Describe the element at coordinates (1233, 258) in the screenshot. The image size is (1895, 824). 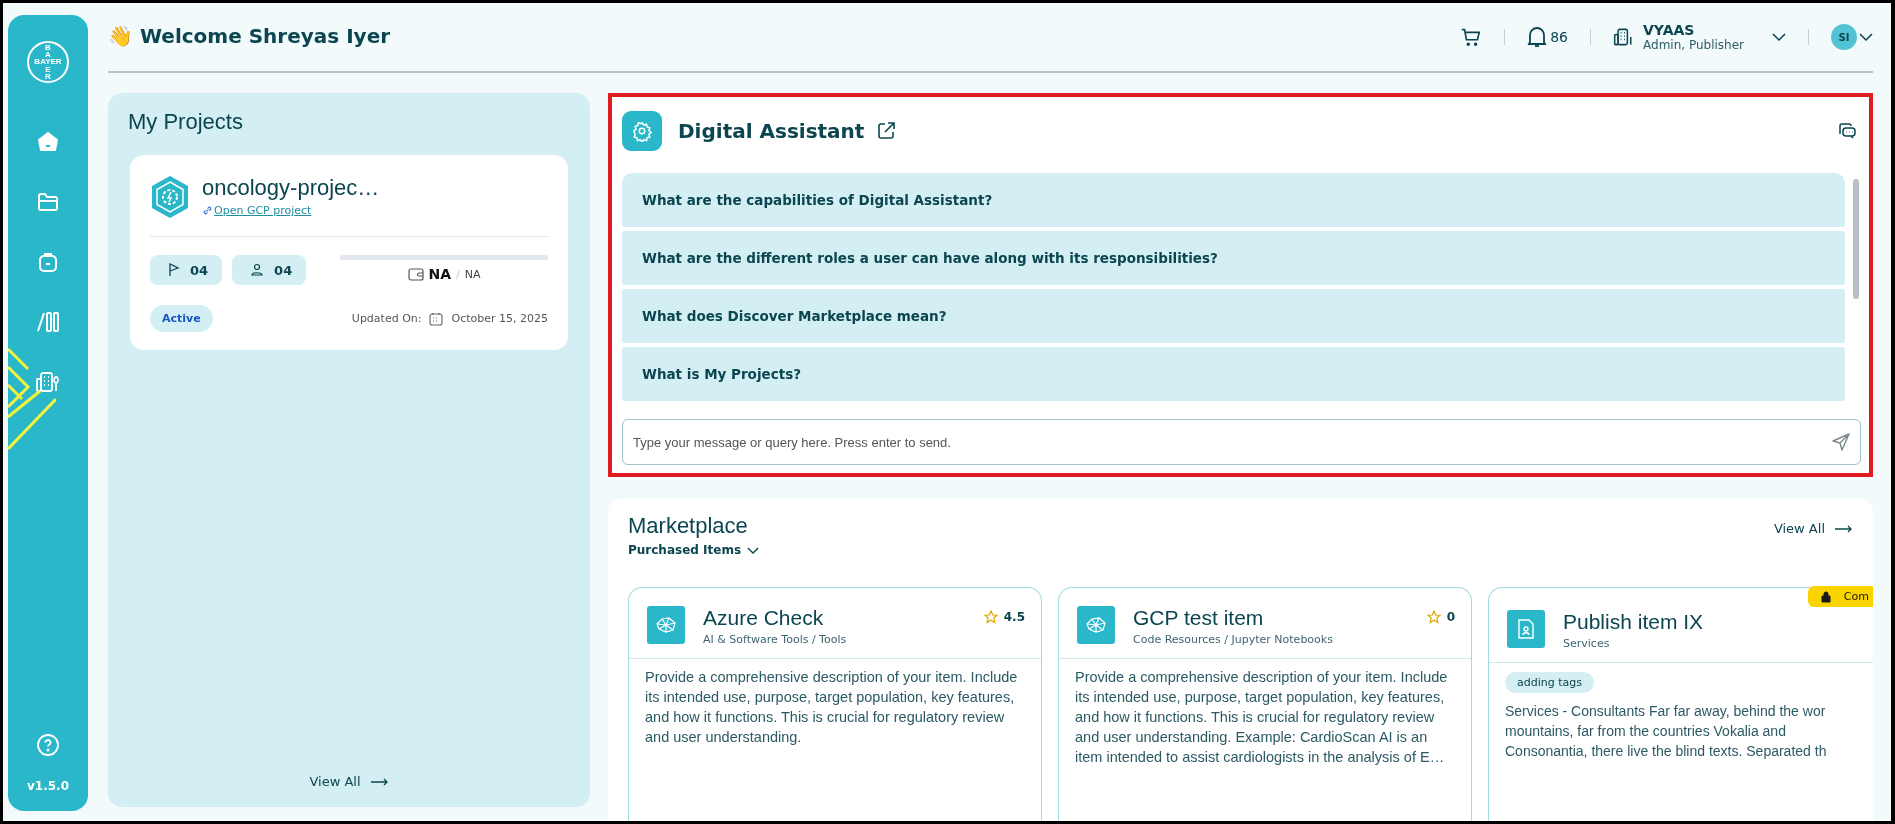
I see `suggested-question: What are the different roles a user can have along with its responsibilities?` at that location.